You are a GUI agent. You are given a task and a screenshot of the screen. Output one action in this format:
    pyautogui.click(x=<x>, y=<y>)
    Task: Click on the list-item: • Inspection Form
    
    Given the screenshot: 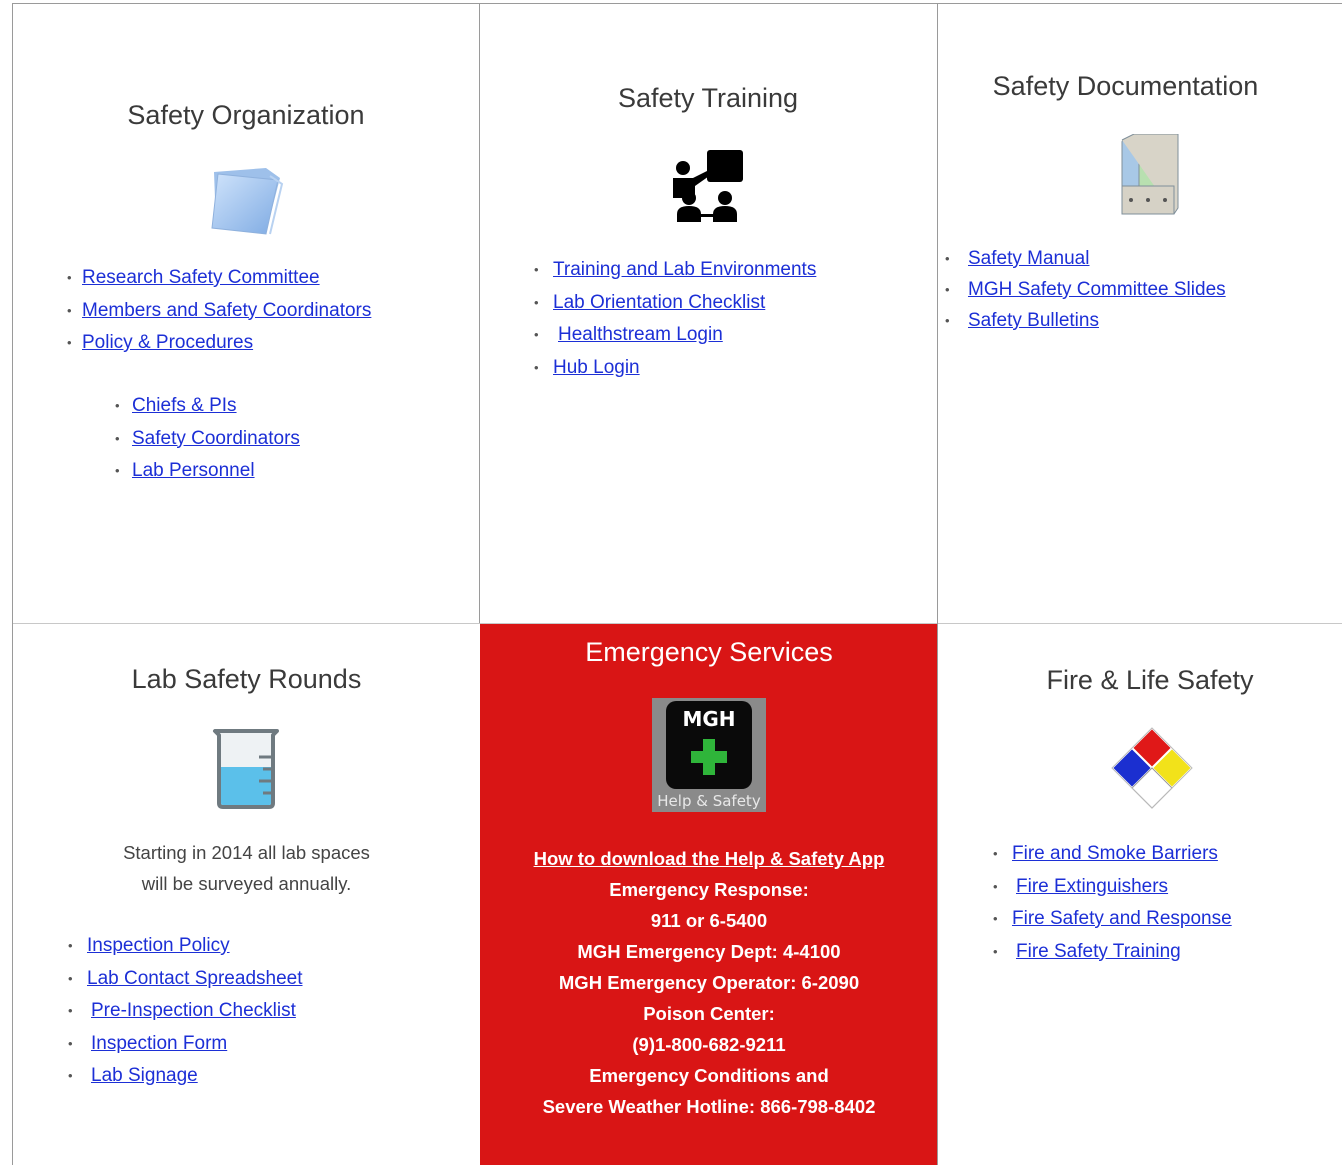 What is the action you would take?
    pyautogui.click(x=185, y=1044)
    